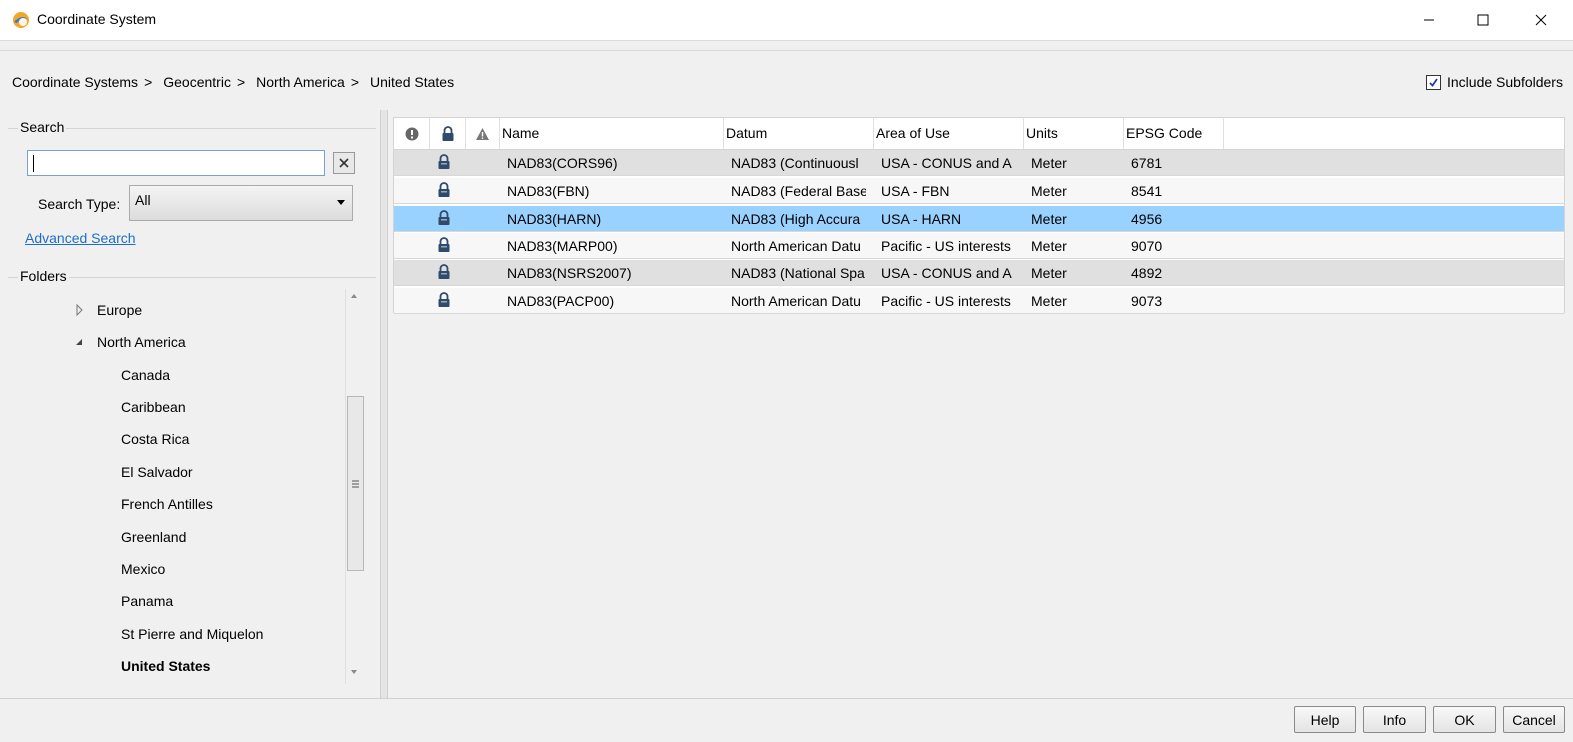 The image size is (1573, 742). What do you see at coordinates (796, 219) in the screenshot?
I see `cell-datum: NAD83 (High Accura` at bounding box center [796, 219].